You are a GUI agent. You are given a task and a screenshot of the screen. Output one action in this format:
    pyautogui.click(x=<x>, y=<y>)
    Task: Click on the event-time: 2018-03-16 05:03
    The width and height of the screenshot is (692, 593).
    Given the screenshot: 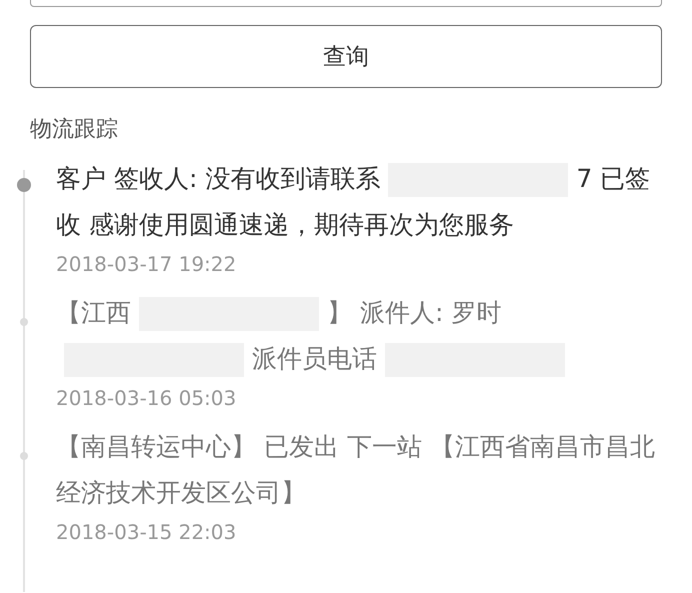 What is the action you would take?
    pyautogui.click(x=147, y=398)
    